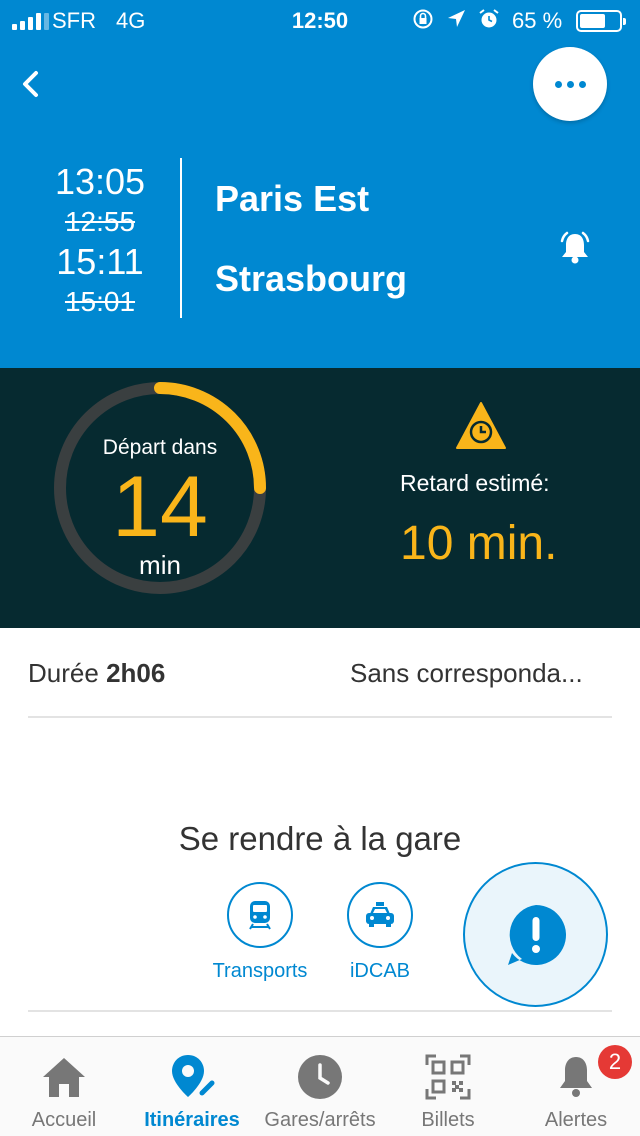 This screenshot has height=1136, width=640. What do you see at coordinates (576, 1120) in the screenshot?
I see `tab-label: Alertes` at bounding box center [576, 1120].